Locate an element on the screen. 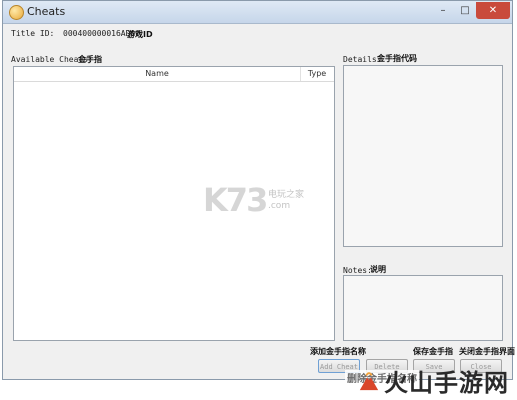 Image resolution: width=517 pixels, height=400 pixels. list-header: Name Type is located at coordinates (174, 74).